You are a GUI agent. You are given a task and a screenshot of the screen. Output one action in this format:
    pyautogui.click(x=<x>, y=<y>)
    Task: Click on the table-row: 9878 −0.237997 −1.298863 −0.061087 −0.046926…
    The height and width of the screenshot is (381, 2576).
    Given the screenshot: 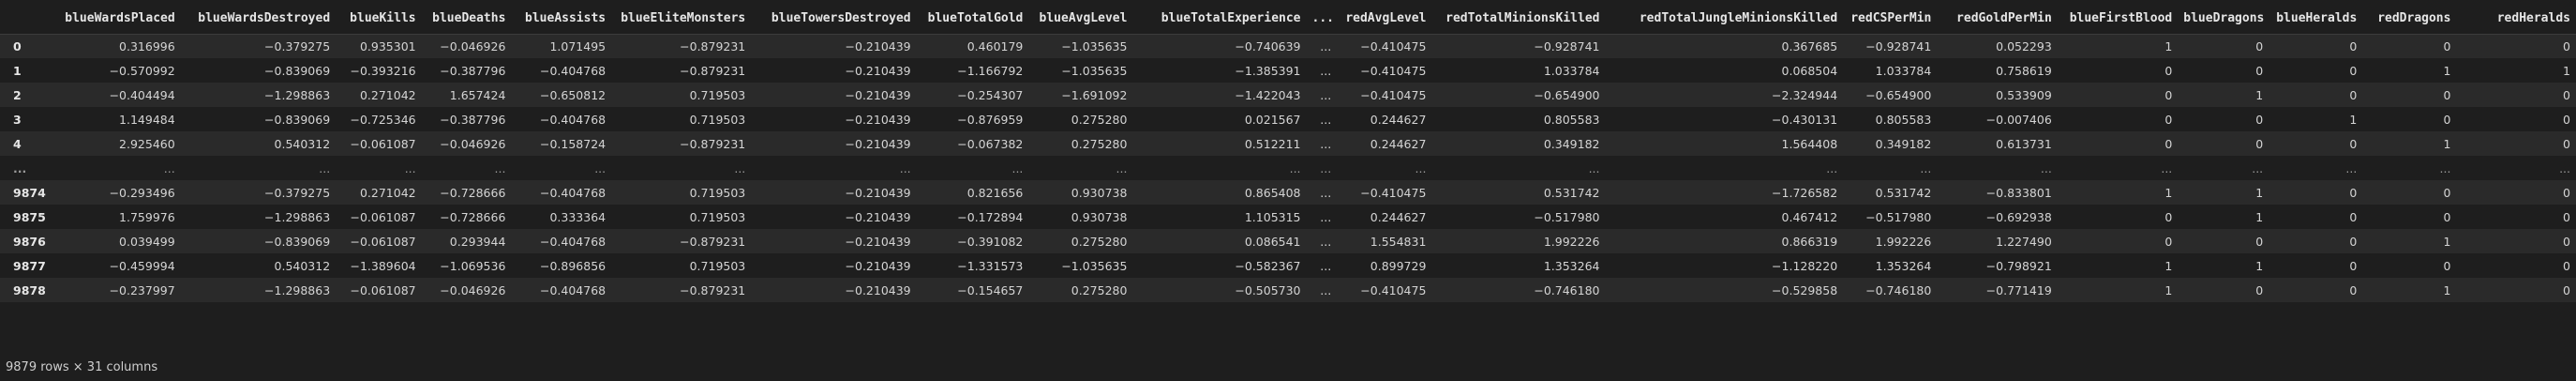 What is the action you would take?
    pyautogui.click(x=1288, y=290)
    